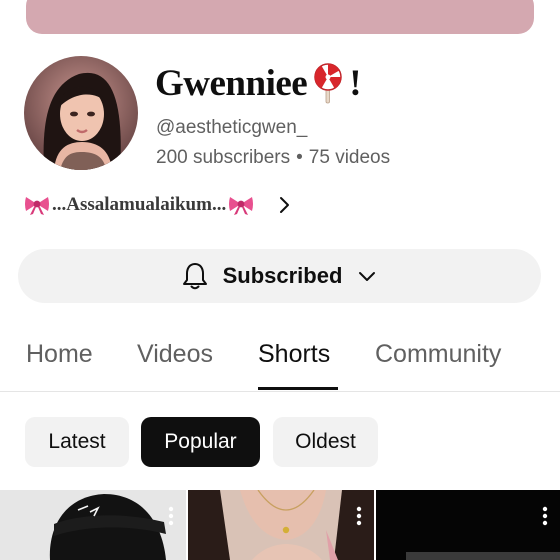  What do you see at coordinates (232, 127) in the screenshot?
I see `channel-handle: @aestheticgwen_` at bounding box center [232, 127].